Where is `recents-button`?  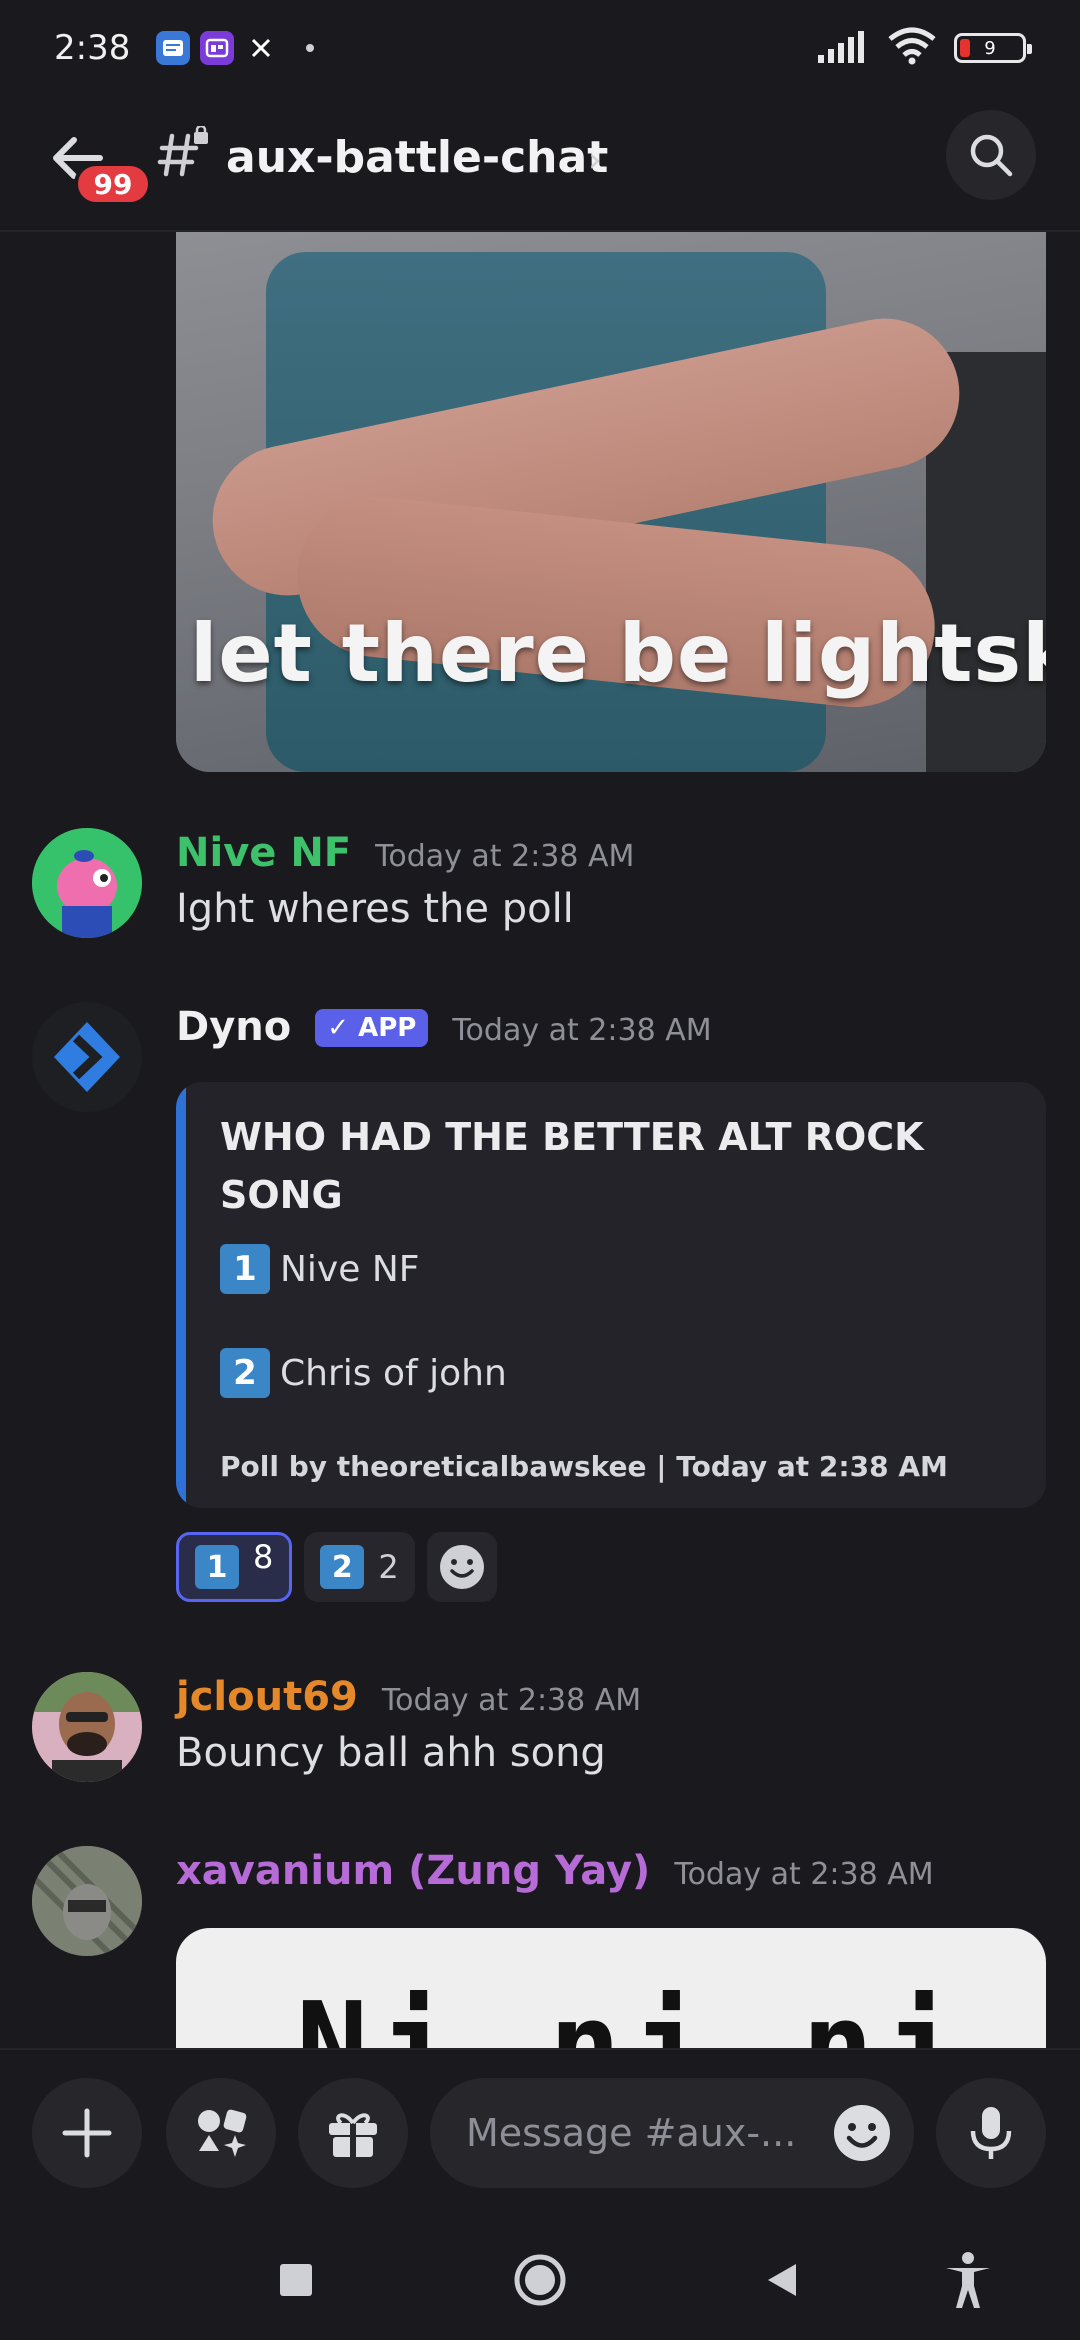 recents-button is located at coordinates (296, 2280).